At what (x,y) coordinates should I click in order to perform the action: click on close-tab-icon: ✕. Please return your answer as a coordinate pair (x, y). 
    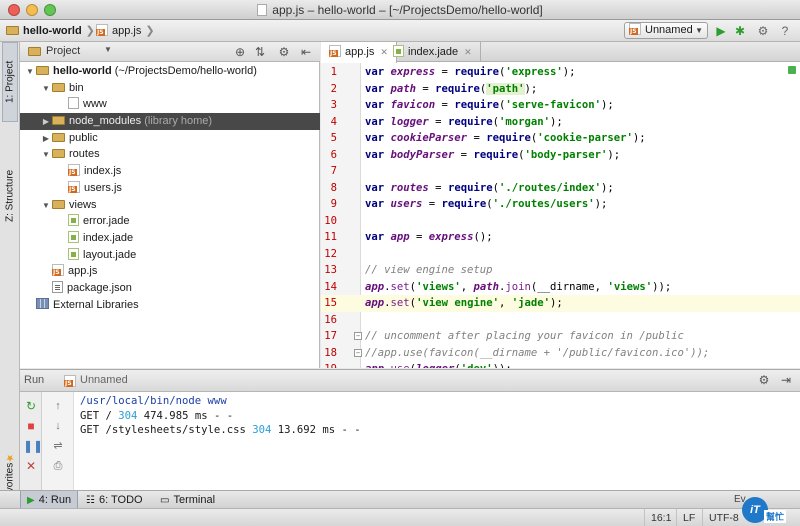
    Looking at the image, I should click on (468, 52).